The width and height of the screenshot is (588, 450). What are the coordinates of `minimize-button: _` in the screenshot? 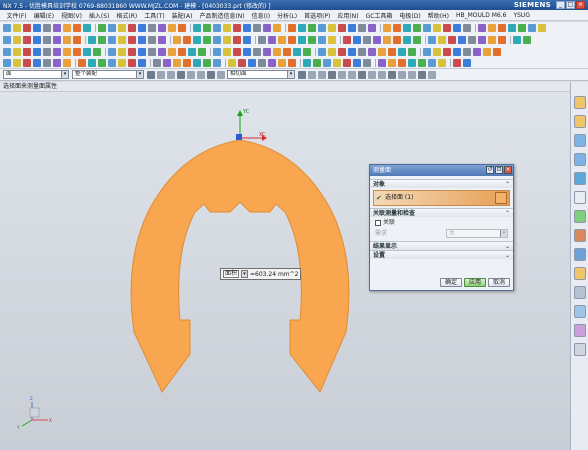 It's located at (560, 5).